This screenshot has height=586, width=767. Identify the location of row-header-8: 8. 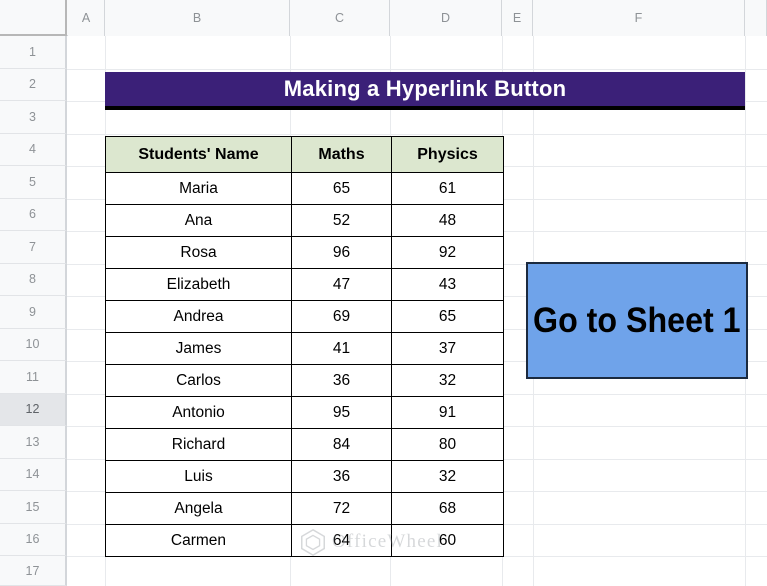
(33, 279).